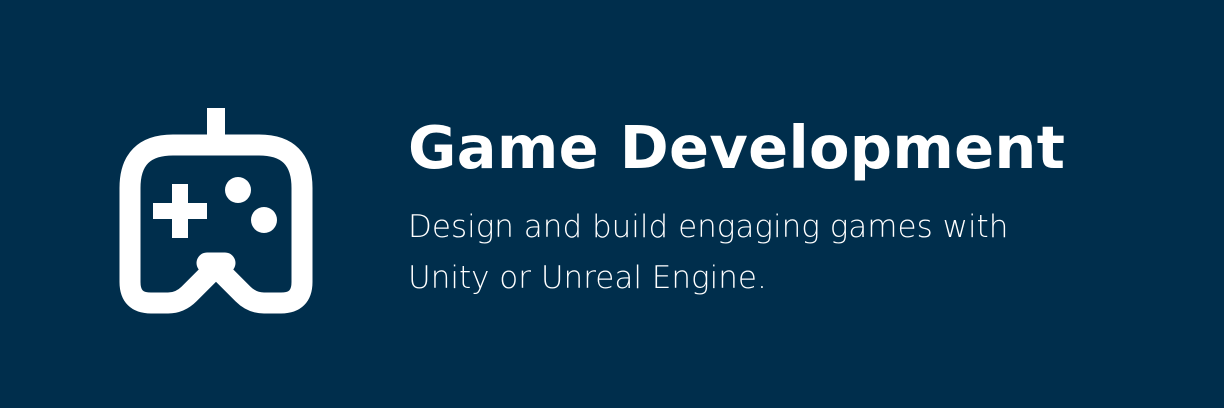  I want to click on banner-title: Game Development, so click(737, 147).